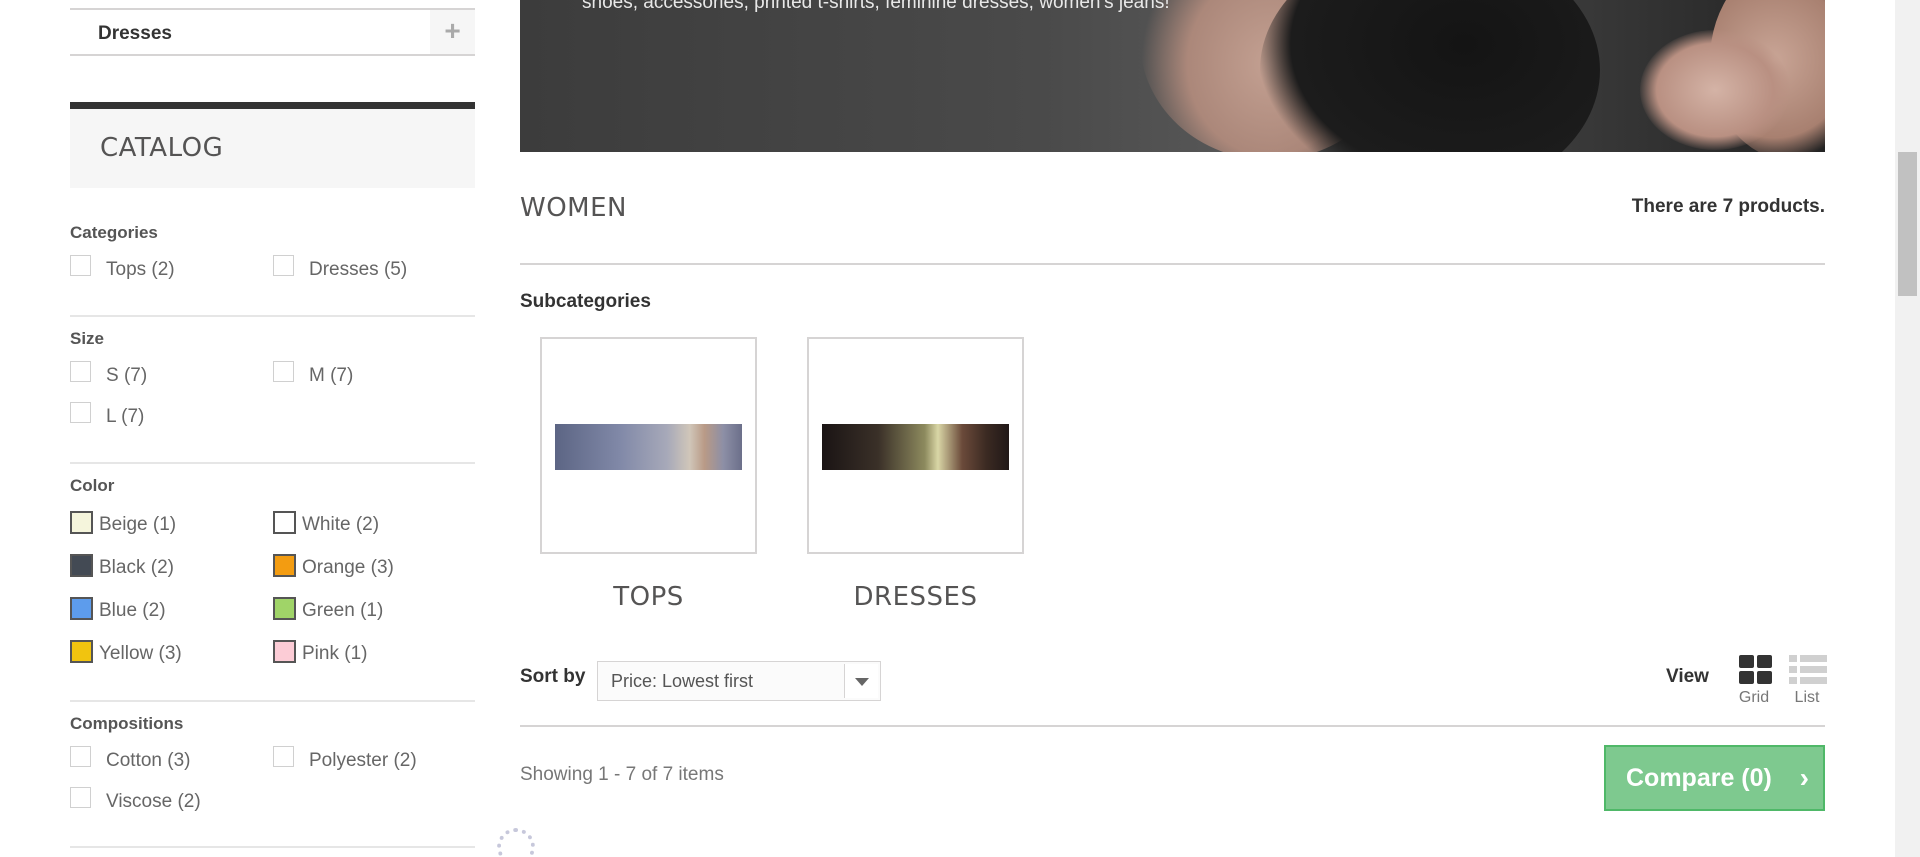  What do you see at coordinates (363, 760) in the screenshot?
I see `filter-option-label: Polyester (2)` at bounding box center [363, 760].